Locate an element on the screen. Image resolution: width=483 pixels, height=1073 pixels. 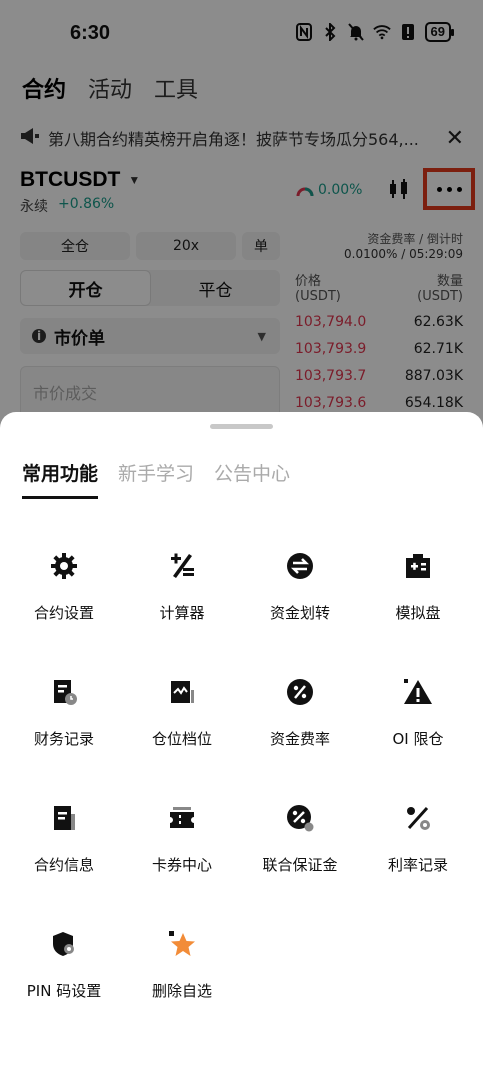
grid-item-pin-settings: PIN 码设置 is located at coordinates (64, 962).